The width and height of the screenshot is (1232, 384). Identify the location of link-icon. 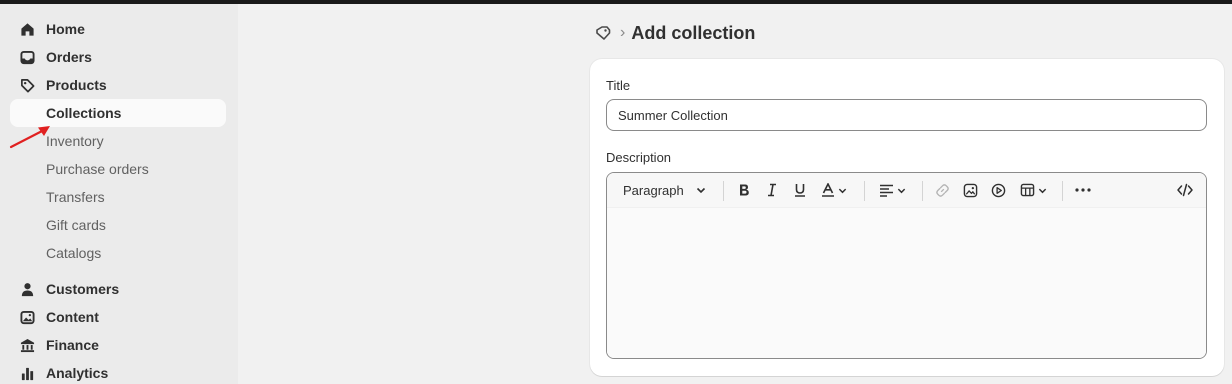
(942, 190).